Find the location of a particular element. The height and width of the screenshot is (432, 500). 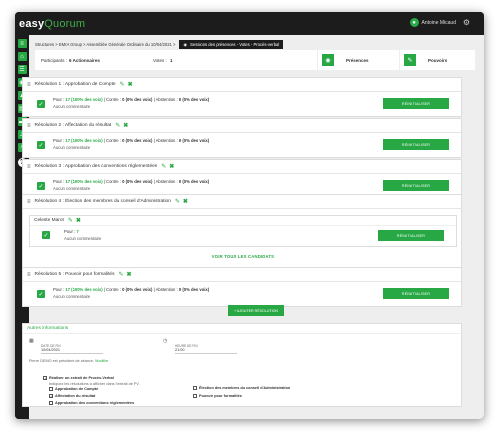

votes-value: 1 is located at coordinates (171, 60).